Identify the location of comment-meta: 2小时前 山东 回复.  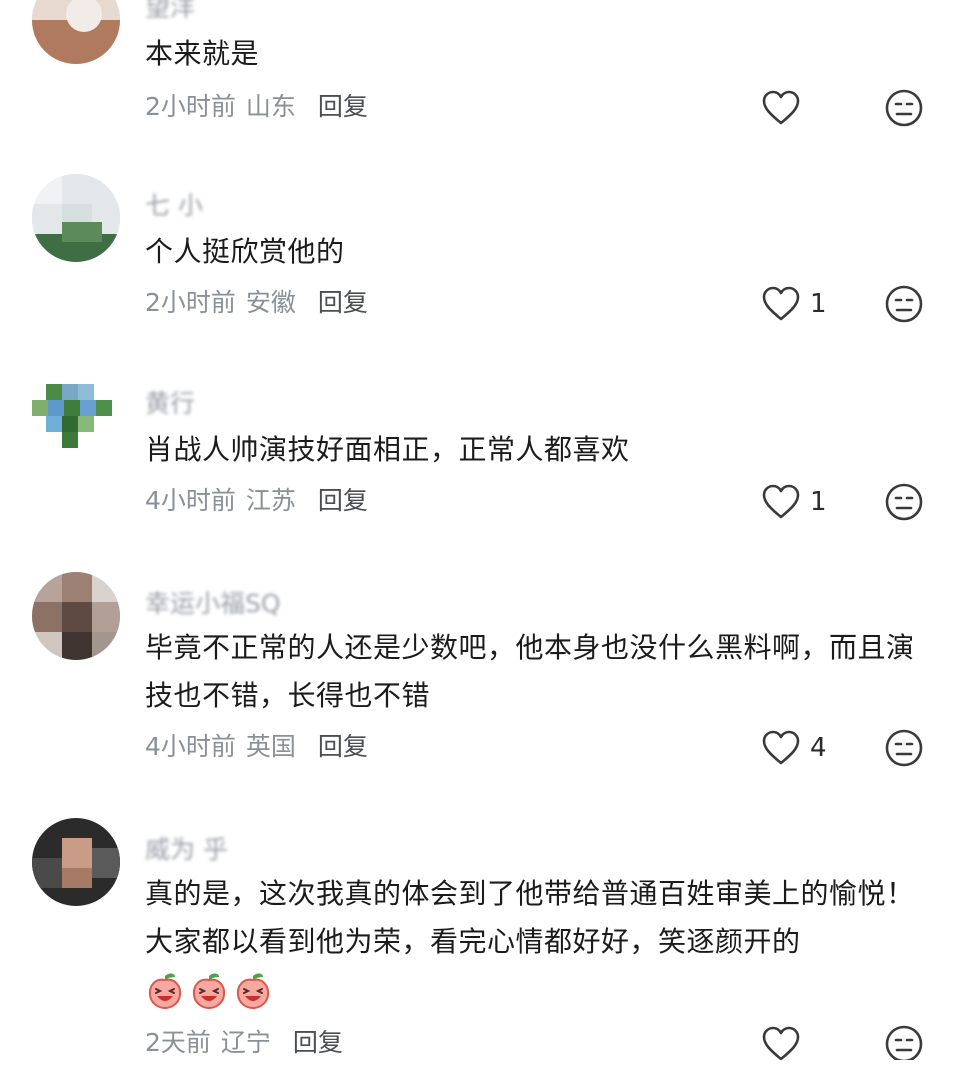
(256, 107).